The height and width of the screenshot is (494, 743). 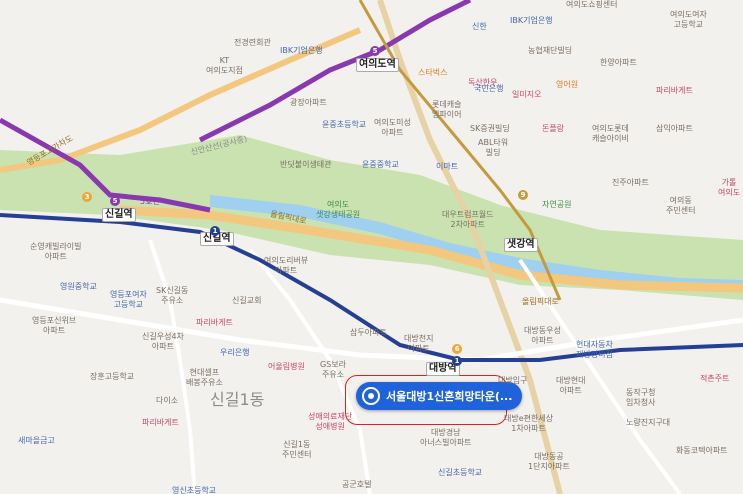 I want to click on poi-daebang-gyeongnam: 대방경남 아너스빌아파트, so click(x=446, y=438).